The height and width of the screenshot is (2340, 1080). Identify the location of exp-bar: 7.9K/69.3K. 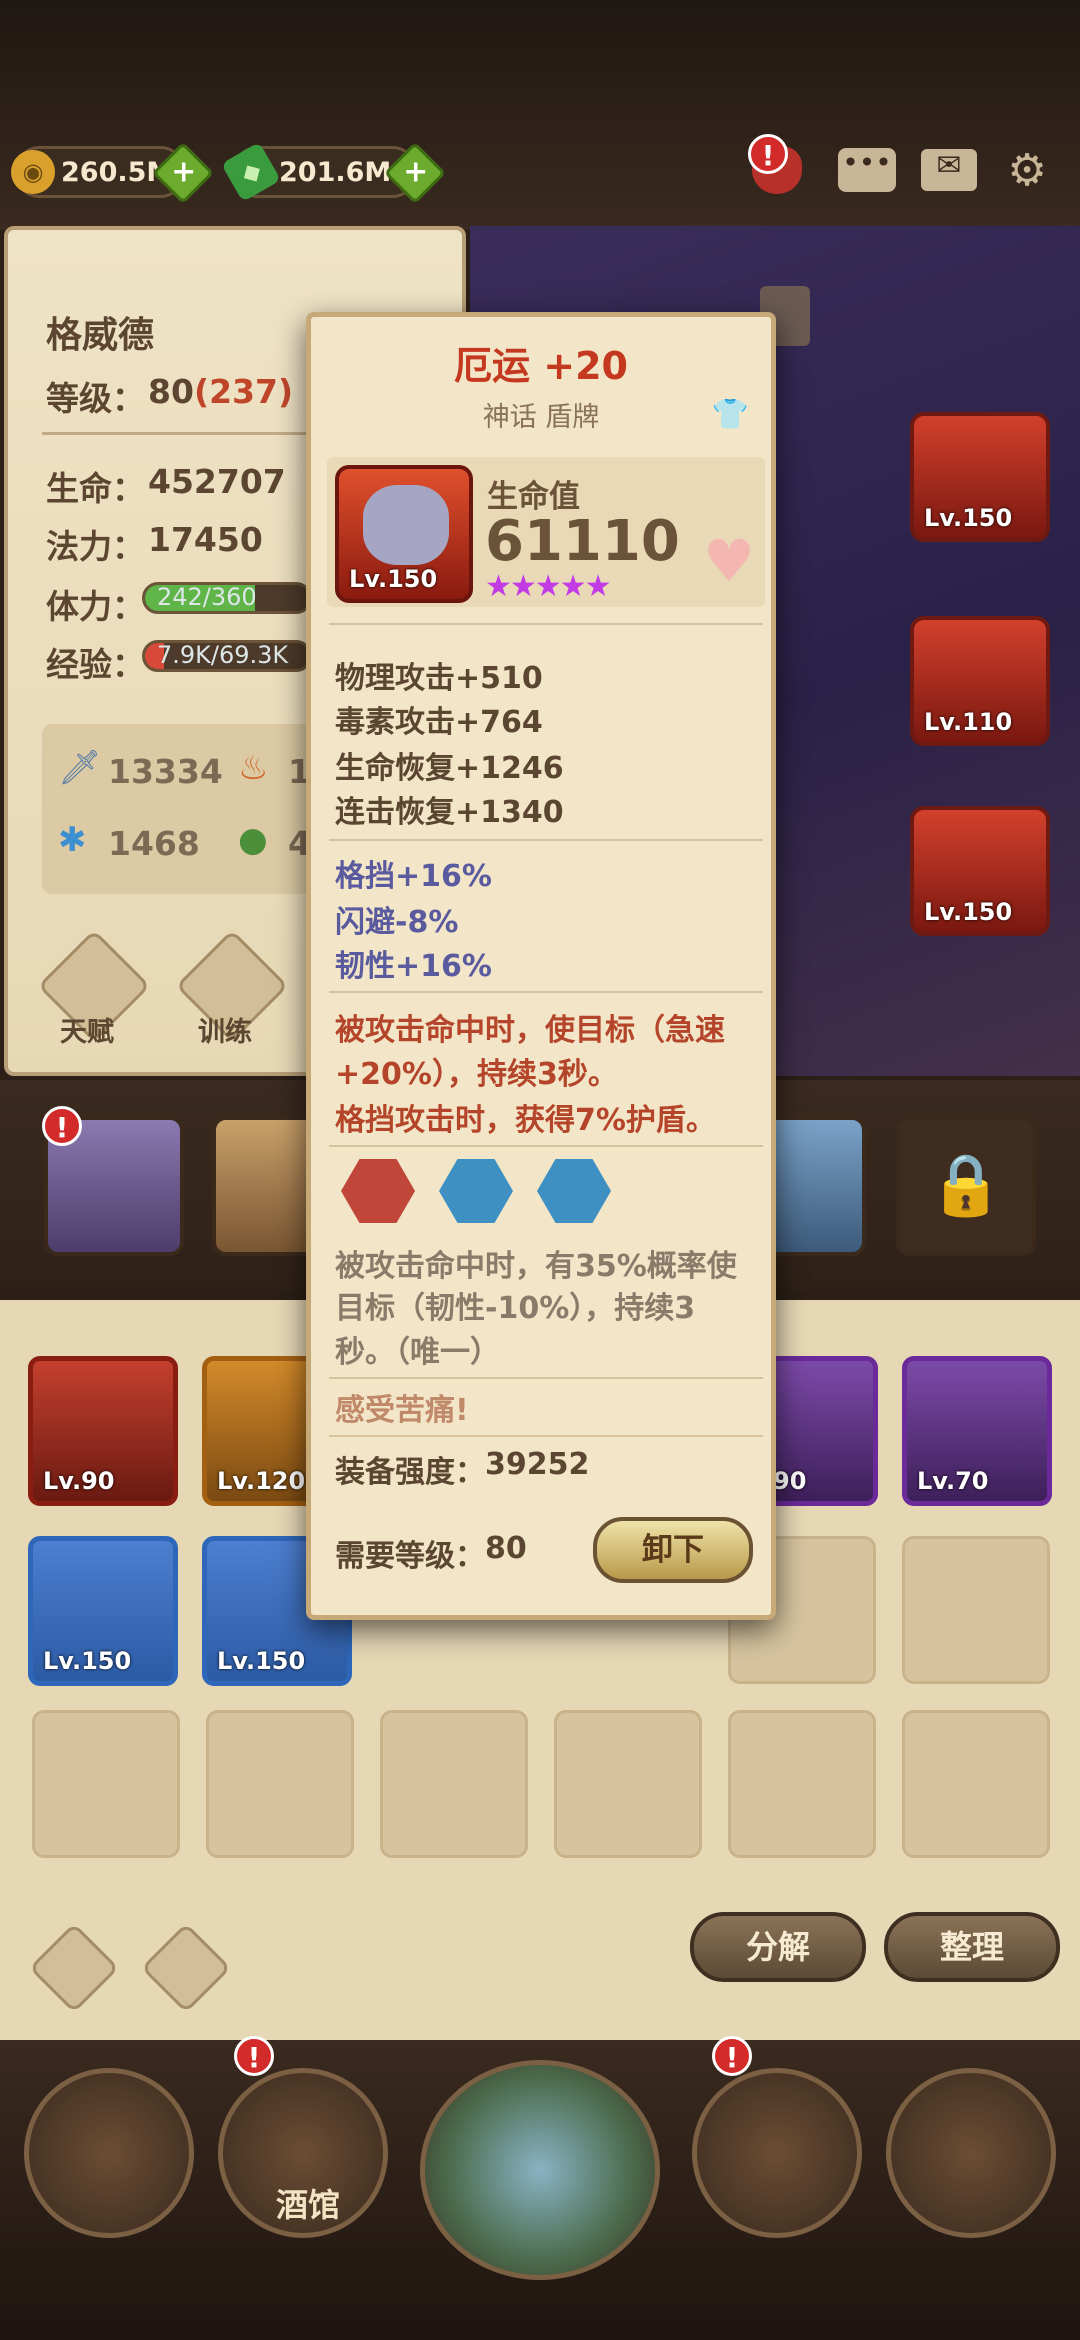
(227, 656).